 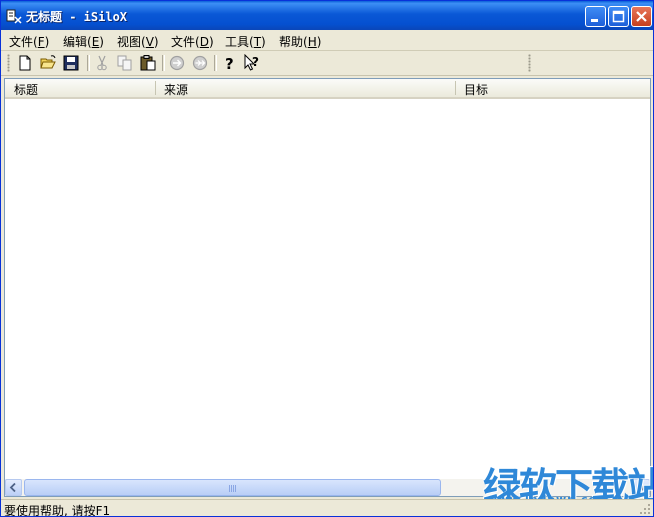 I want to click on list-header: 标题 来源 目标, so click(x=327, y=89).